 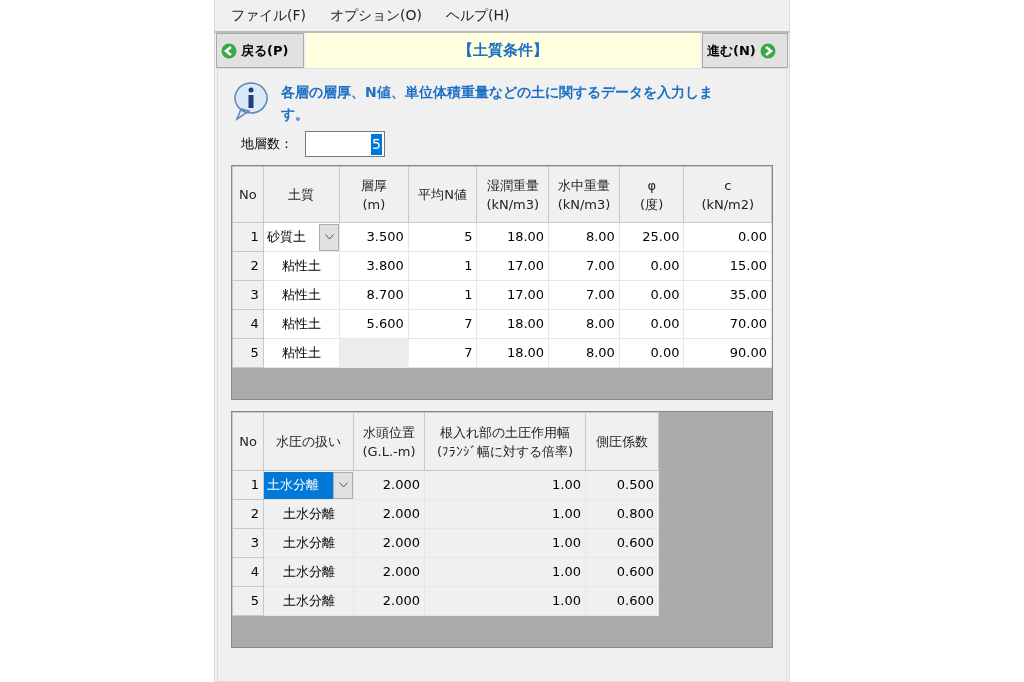 What do you see at coordinates (268, 15) in the screenshot?
I see `menu-item: ファイル(F)` at bounding box center [268, 15].